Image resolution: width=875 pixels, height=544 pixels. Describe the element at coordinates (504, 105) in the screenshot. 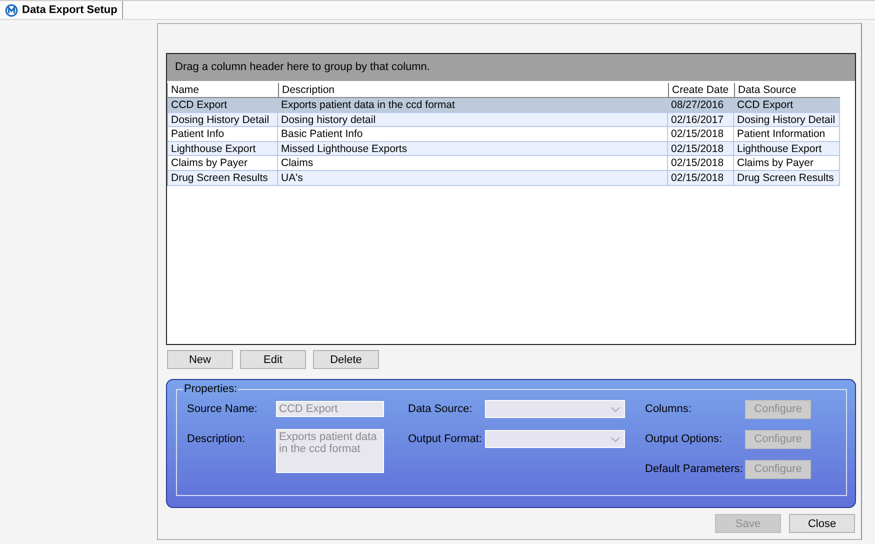

I see `table-row: CCD Export Exports patient data in the ccd format 08/27/2016 CCD Export` at that location.